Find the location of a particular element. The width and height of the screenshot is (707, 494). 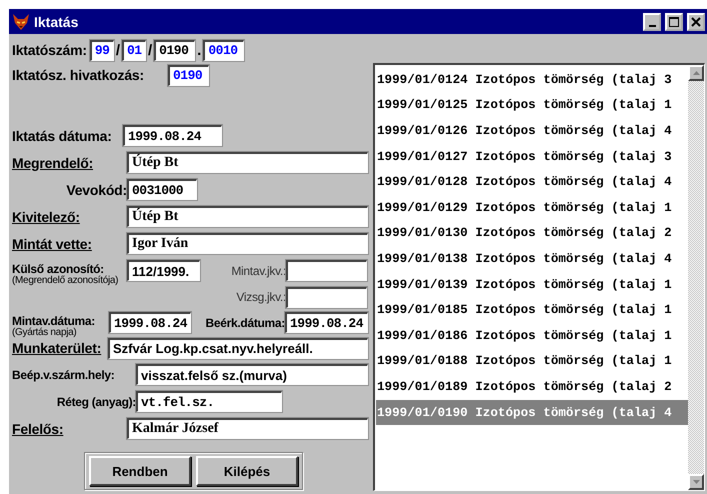

up-arrow-icon is located at coordinates (696, 73).